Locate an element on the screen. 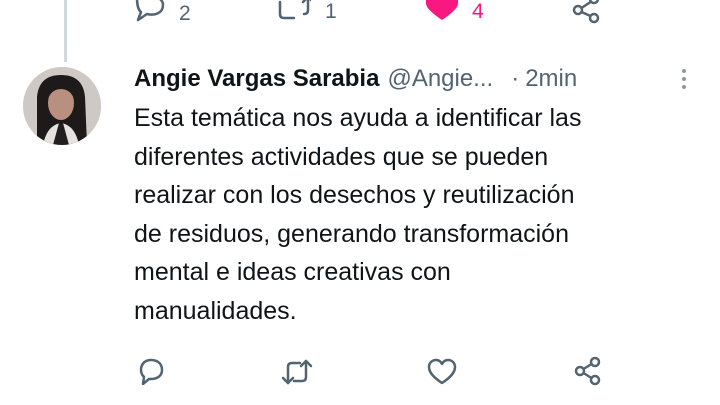 The height and width of the screenshot is (405, 720). retweet-button is located at coordinates (297, 372).